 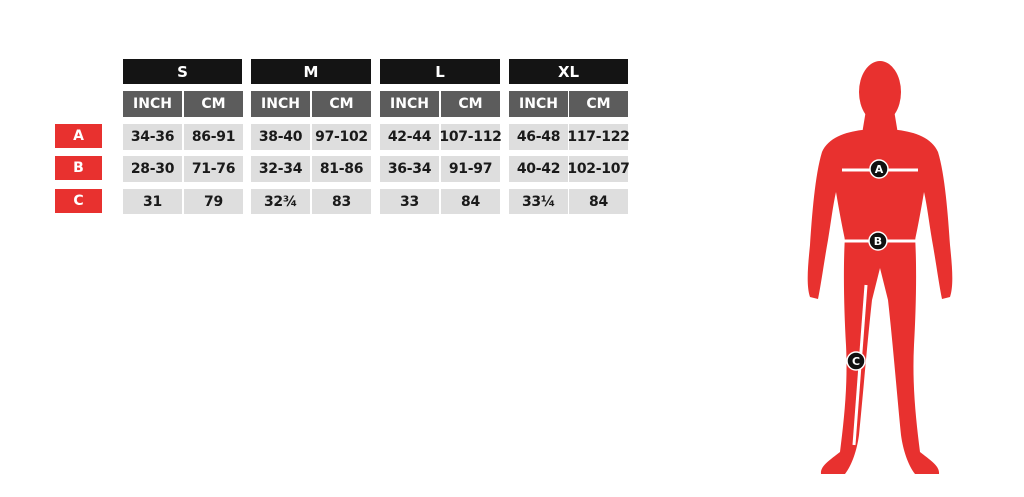 What do you see at coordinates (409, 201) in the screenshot?
I see `cell-c-l-inch: 33` at bounding box center [409, 201].